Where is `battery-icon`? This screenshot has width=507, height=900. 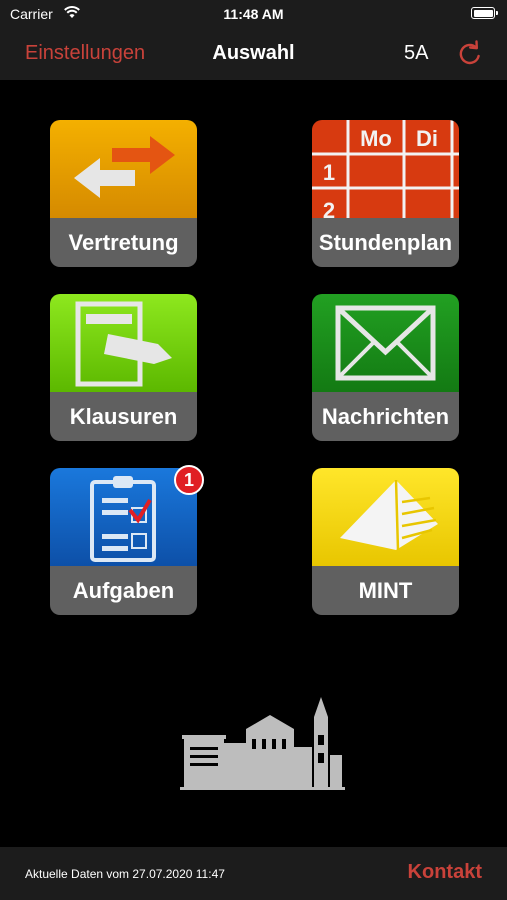
battery-icon is located at coordinates (484, 13).